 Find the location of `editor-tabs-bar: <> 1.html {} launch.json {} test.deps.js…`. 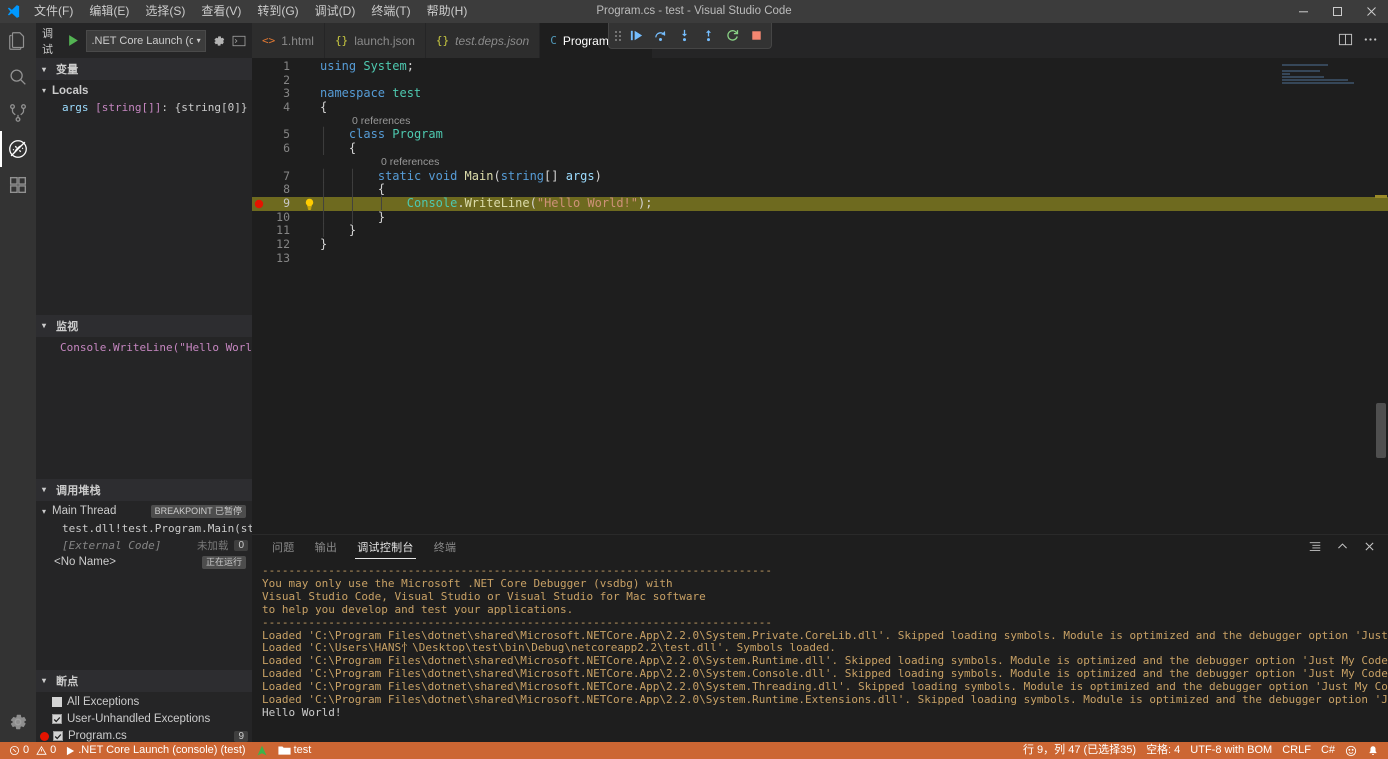

editor-tabs-bar: <> 1.html {} launch.json {} test.deps.js… is located at coordinates (820, 40).